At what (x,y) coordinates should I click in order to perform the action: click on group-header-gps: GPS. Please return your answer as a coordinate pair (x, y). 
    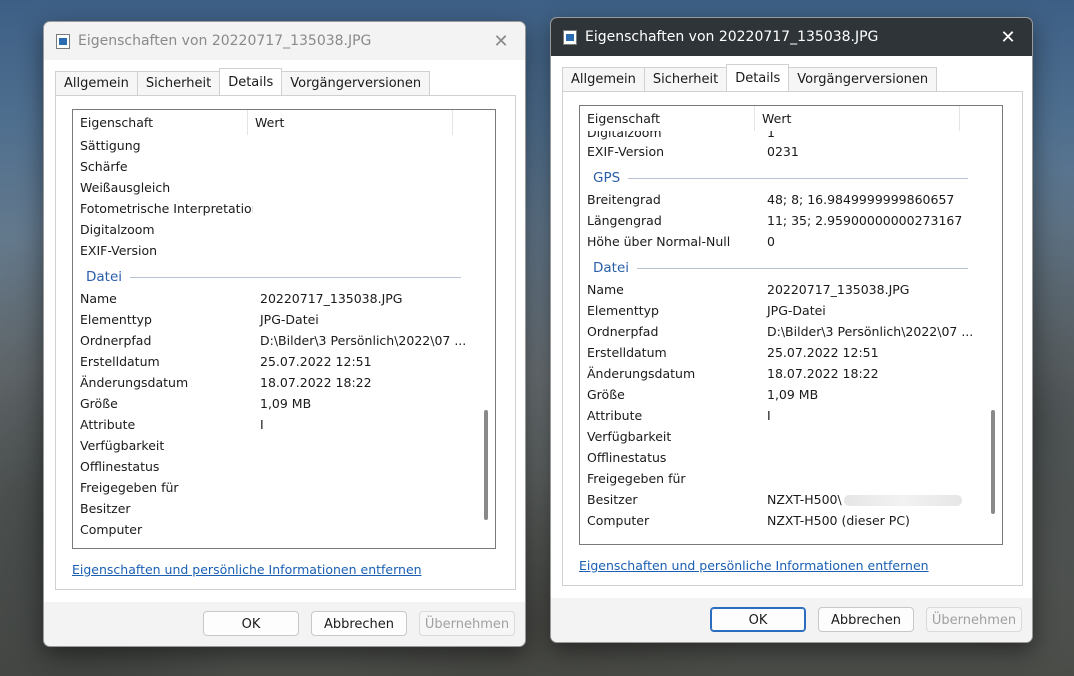
    Looking at the image, I should click on (779, 178).